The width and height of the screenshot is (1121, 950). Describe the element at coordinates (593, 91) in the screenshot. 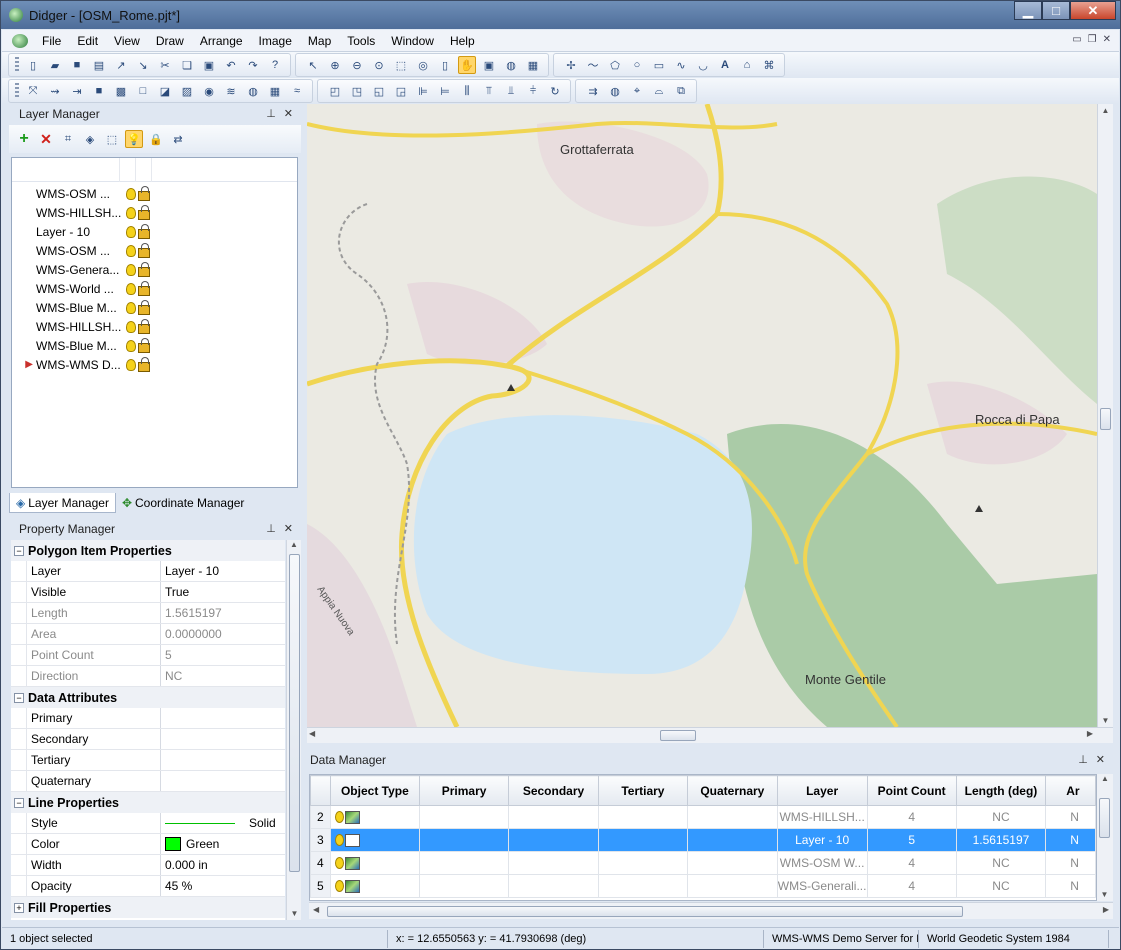

I see `transform-icon: ⇉` at that location.